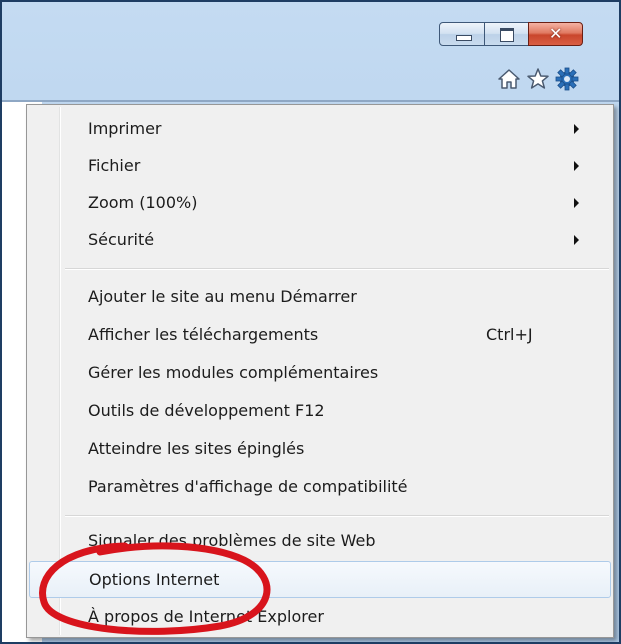  Describe the element at coordinates (320, 240) in the screenshot. I see `menu-item-securite: Sécurité` at that location.